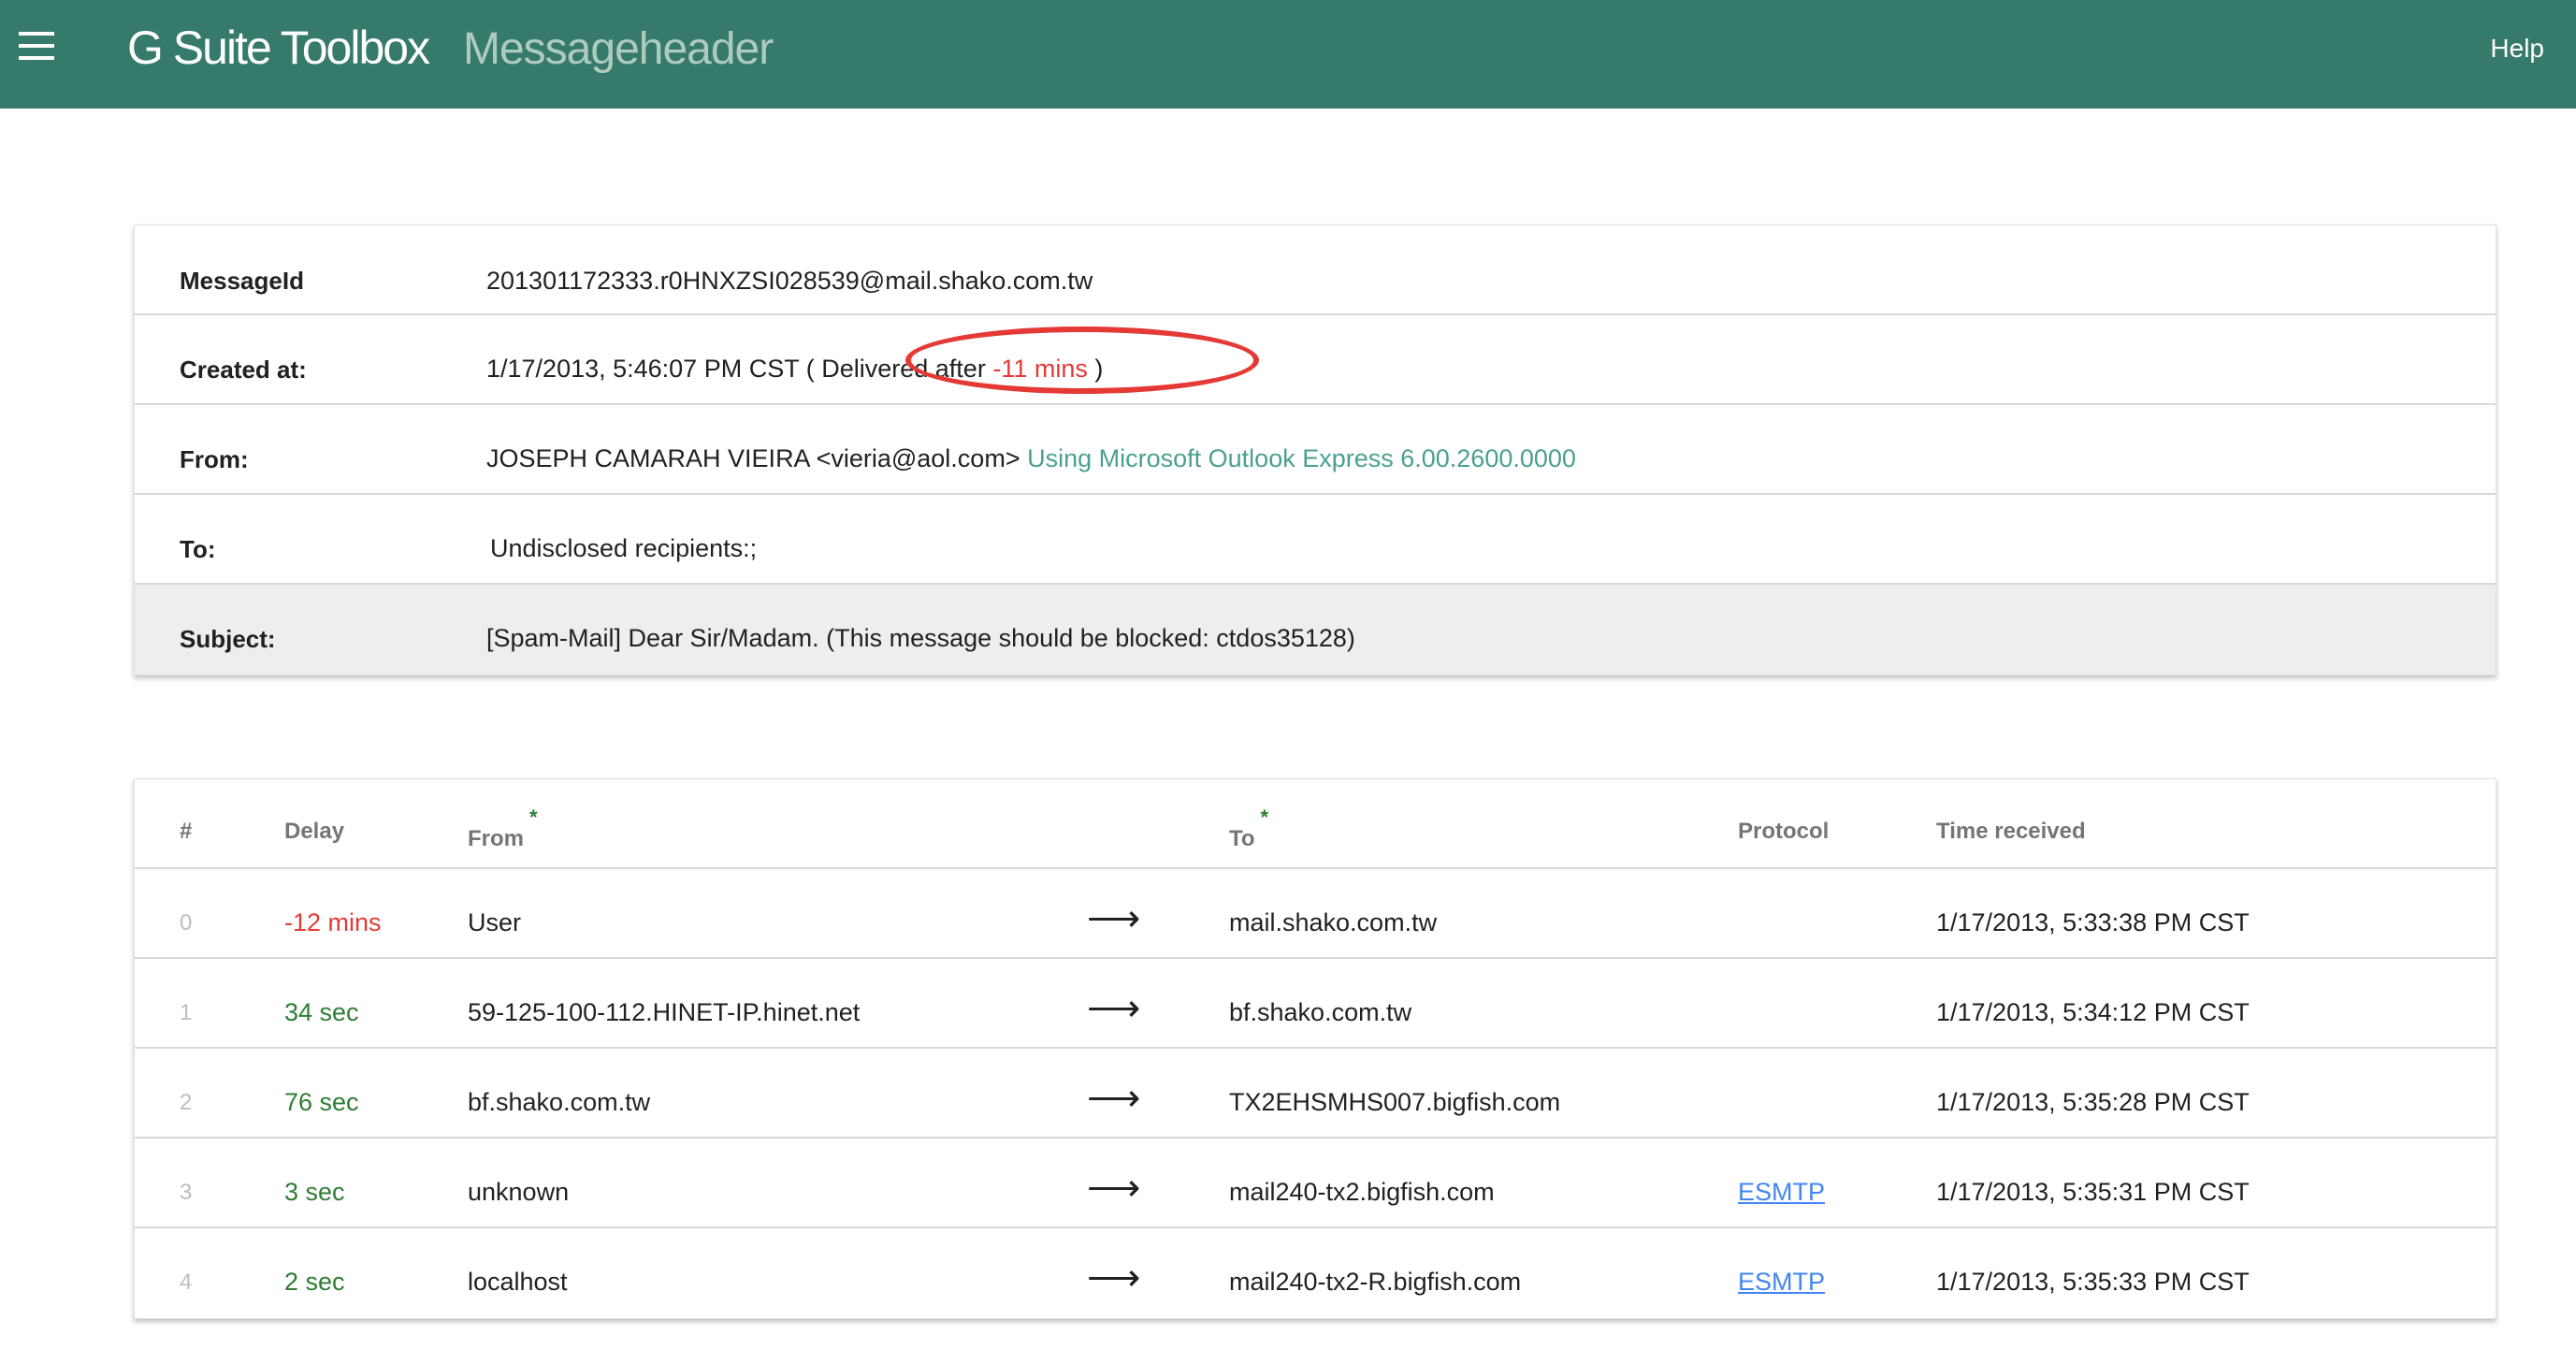  I want to click on hop-delay: 34 sec, so click(321, 1012).